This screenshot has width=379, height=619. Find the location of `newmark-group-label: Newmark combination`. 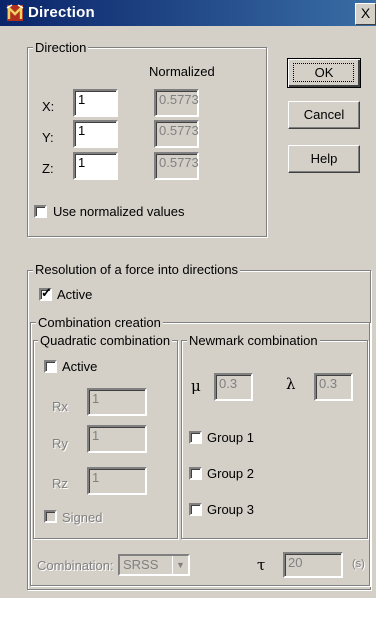

newmark-group-label: Newmark combination is located at coordinates (253, 340).